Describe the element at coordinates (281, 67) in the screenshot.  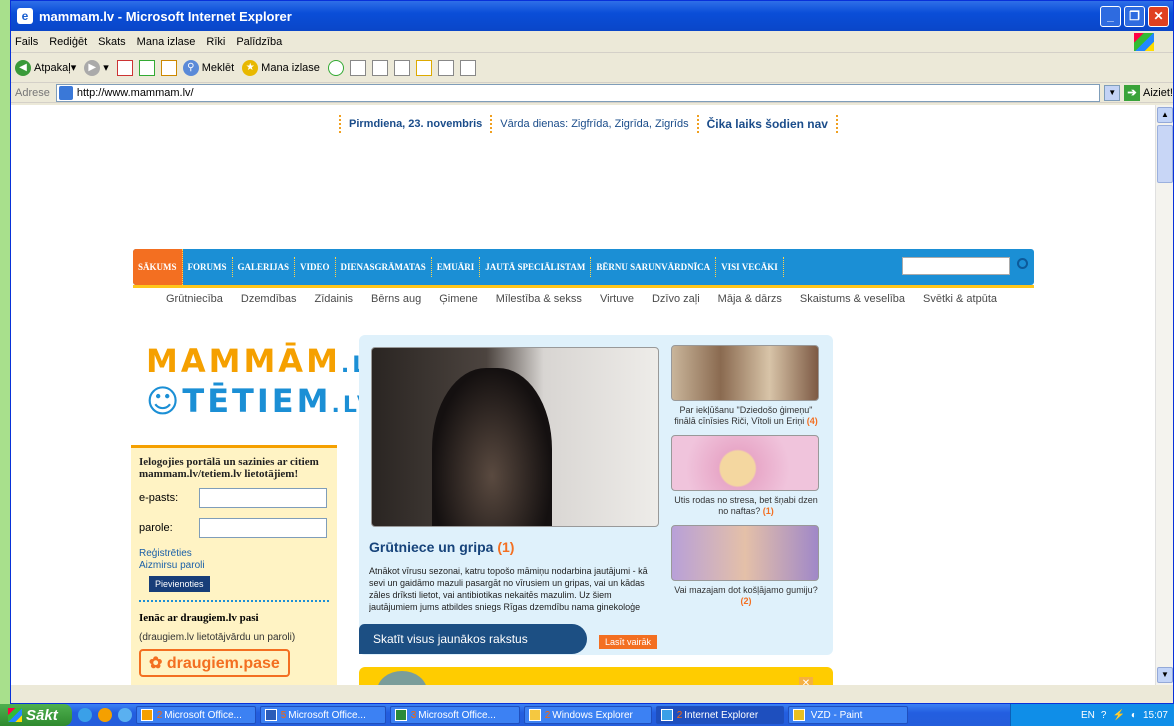
I see `favorites-button: ★ Mana izlase` at that location.